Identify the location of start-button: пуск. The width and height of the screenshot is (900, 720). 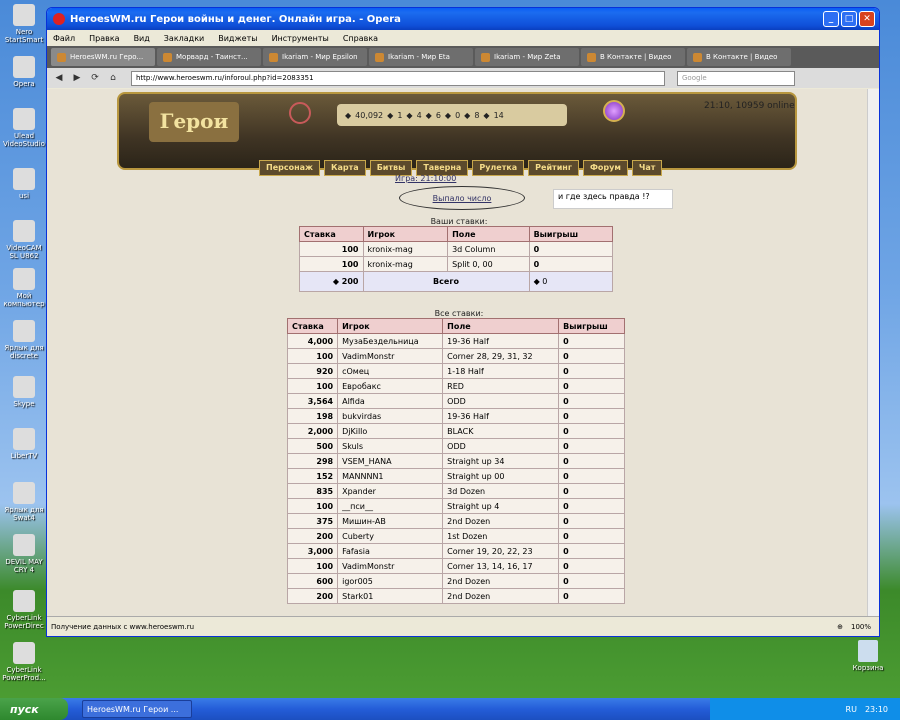
(34, 709).